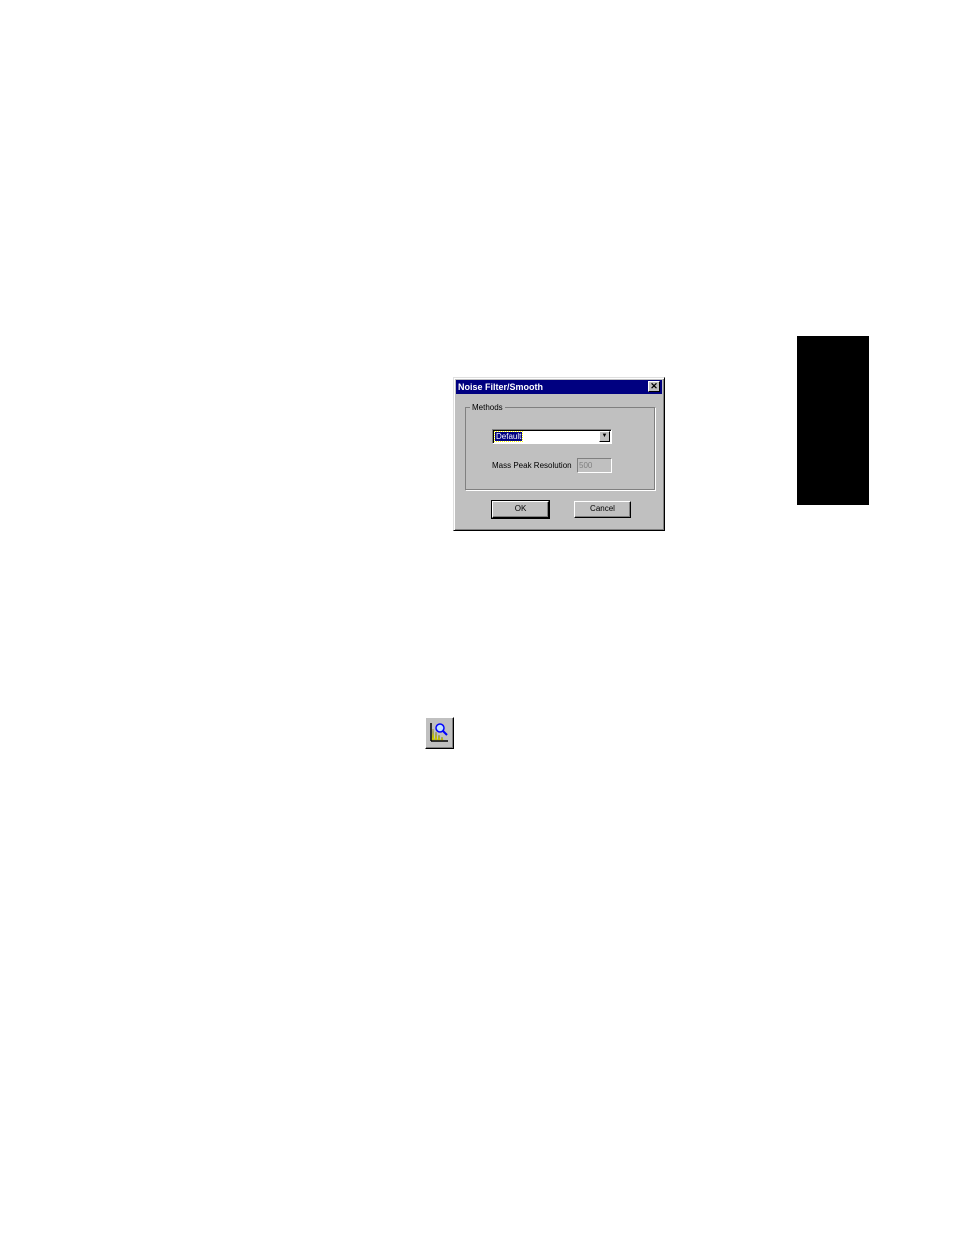 Image resolution: width=954 pixels, height=1235 pixels. What do you see at coordinates (532, 465) in the screenshot?
I see `mass-peak-resolution-label: Mass Peak Resolution` at bounding box center [532, 465].